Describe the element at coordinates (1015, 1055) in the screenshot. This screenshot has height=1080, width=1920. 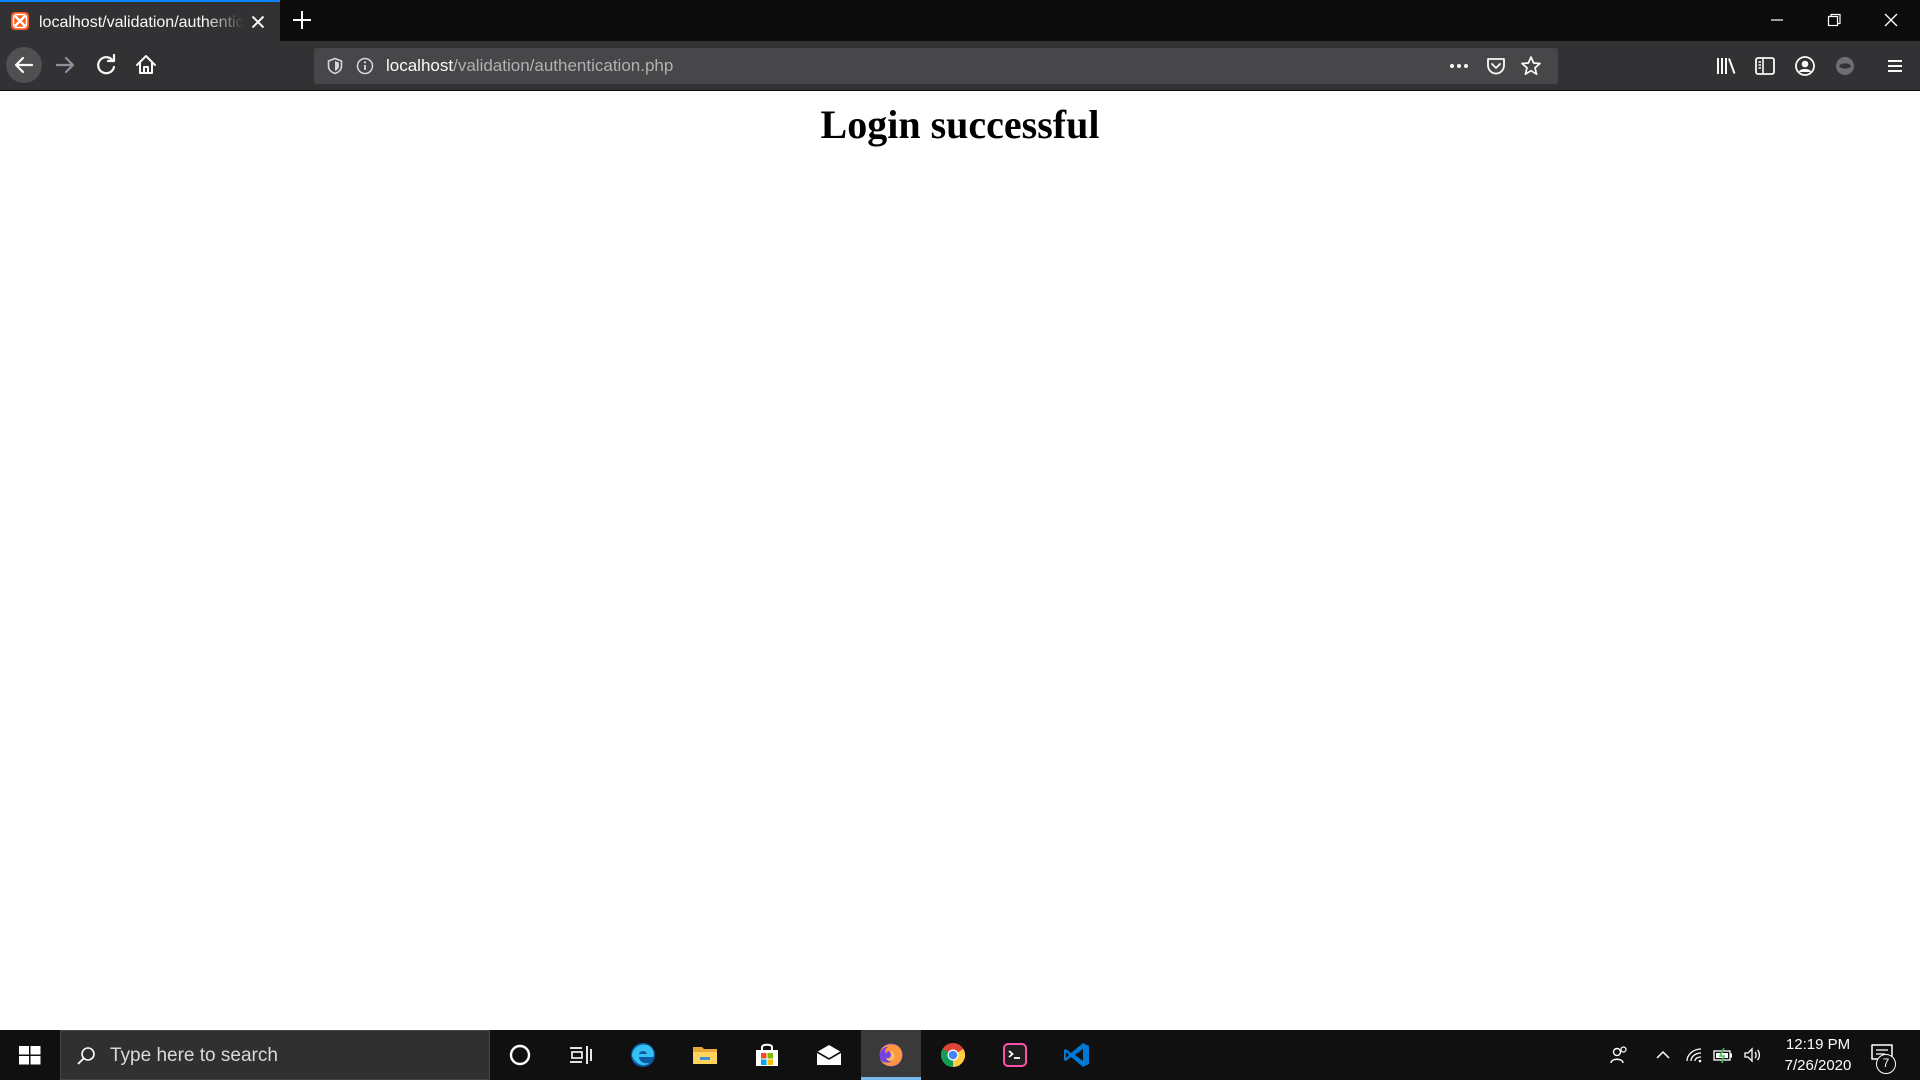
I see `terminal-icon` at that location.